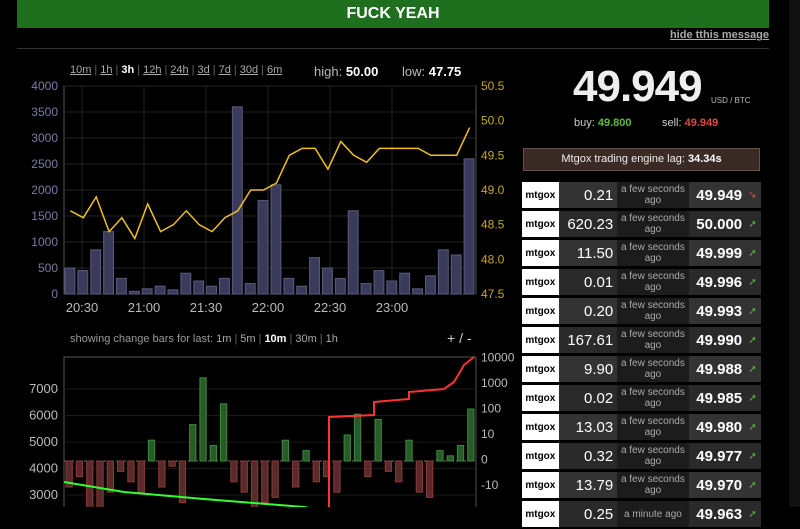 The height and width of the screenshot is (529, 800). What do you see at coordinates (716, 340) in the screenshot?
I see `trade-price: 49.990` at bounding box center [716, 340].